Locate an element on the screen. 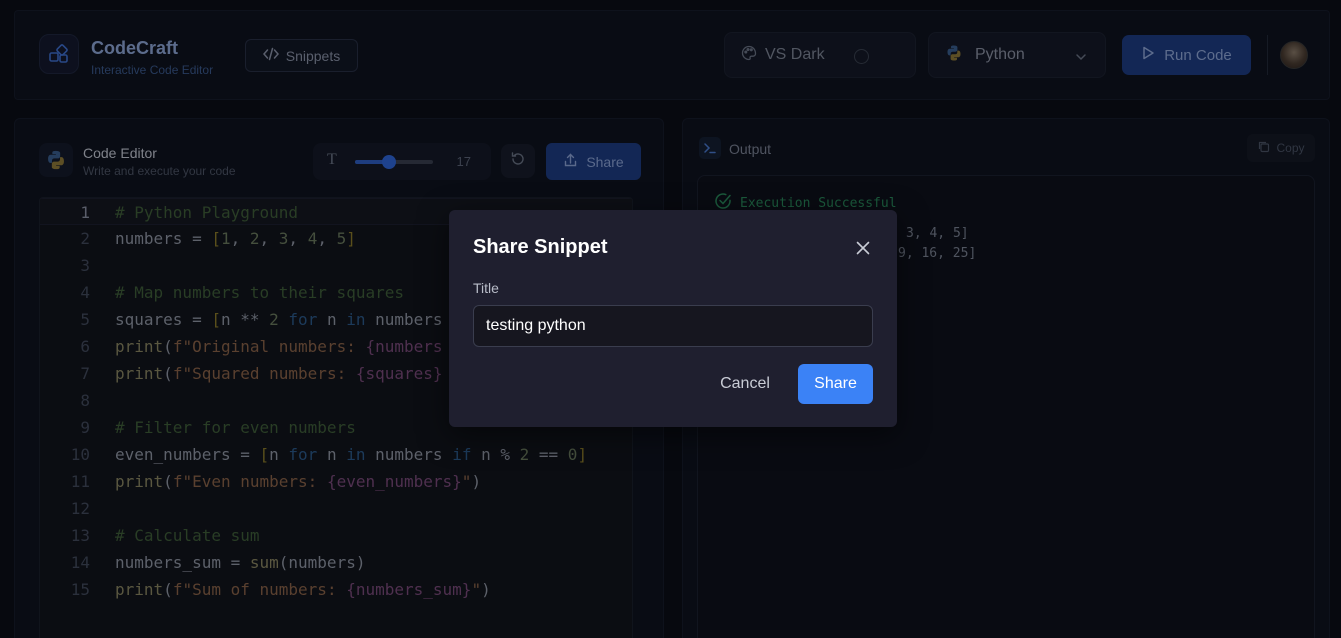 Image resolution: width=1341 pixels, height=638 pixels. share-confirm-button: Share is located at coordinates (835, 384).